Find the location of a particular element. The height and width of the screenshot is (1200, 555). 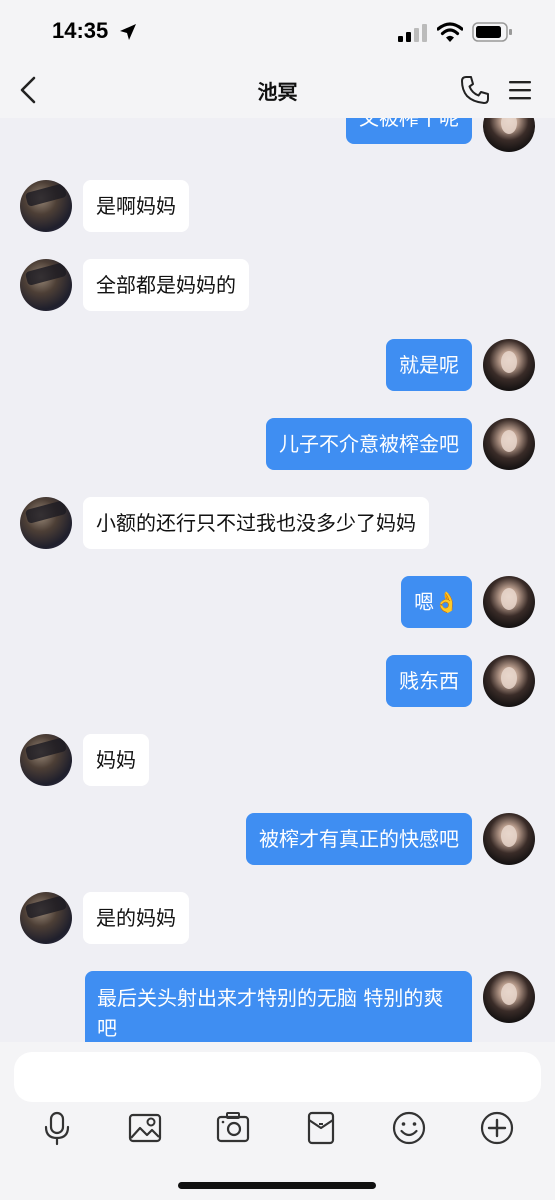

image-icon is located at coordinates (145, 1128).